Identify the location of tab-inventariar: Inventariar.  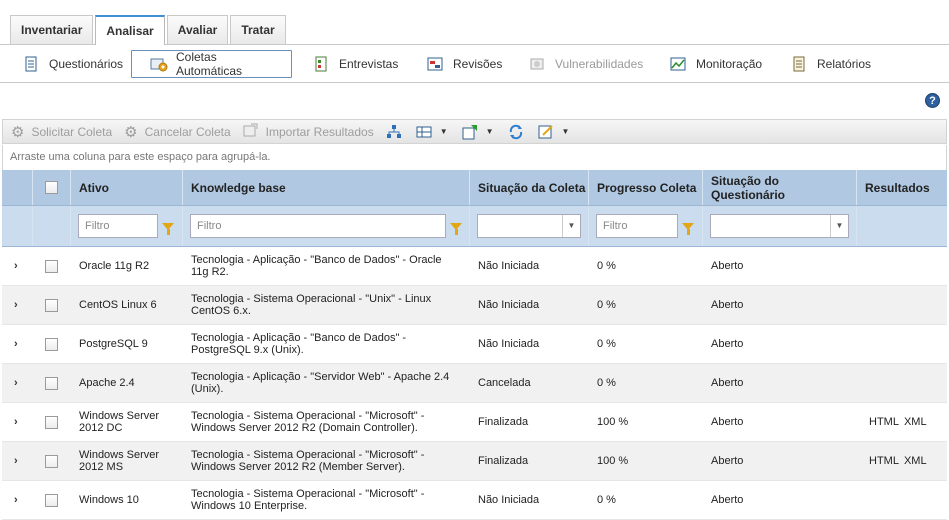
(52, 29).